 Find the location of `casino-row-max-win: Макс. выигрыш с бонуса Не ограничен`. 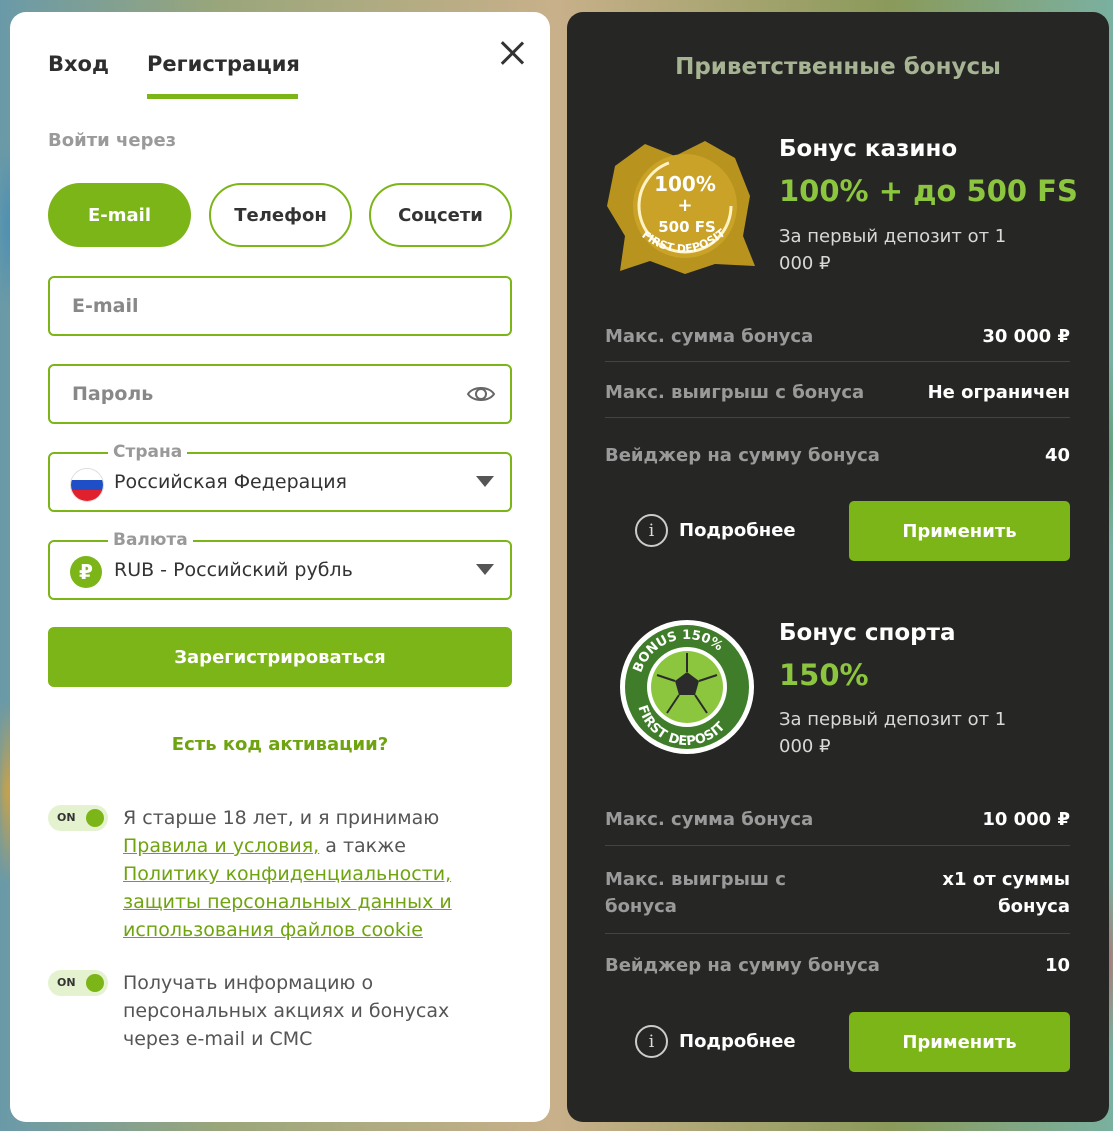

casino-row-max-win: Макс. выигрыш с бонуса Не ограничен is located at coordinates (837, 393).